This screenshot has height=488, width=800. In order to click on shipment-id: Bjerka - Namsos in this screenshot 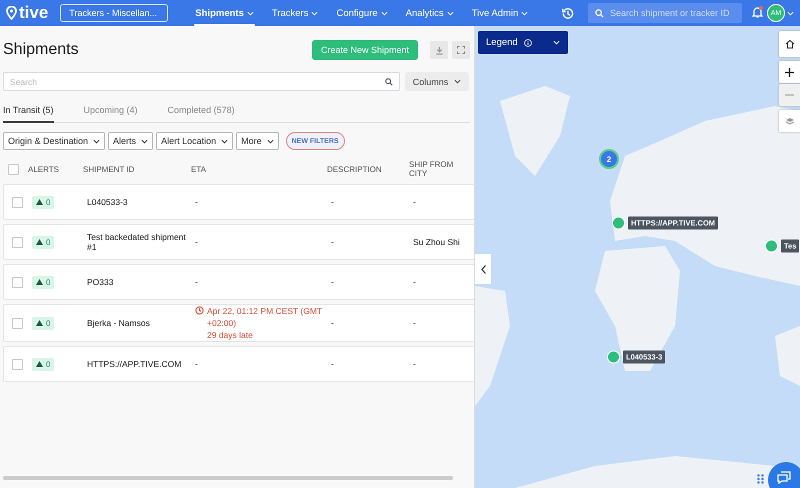, I will do `click(119, 323)`.